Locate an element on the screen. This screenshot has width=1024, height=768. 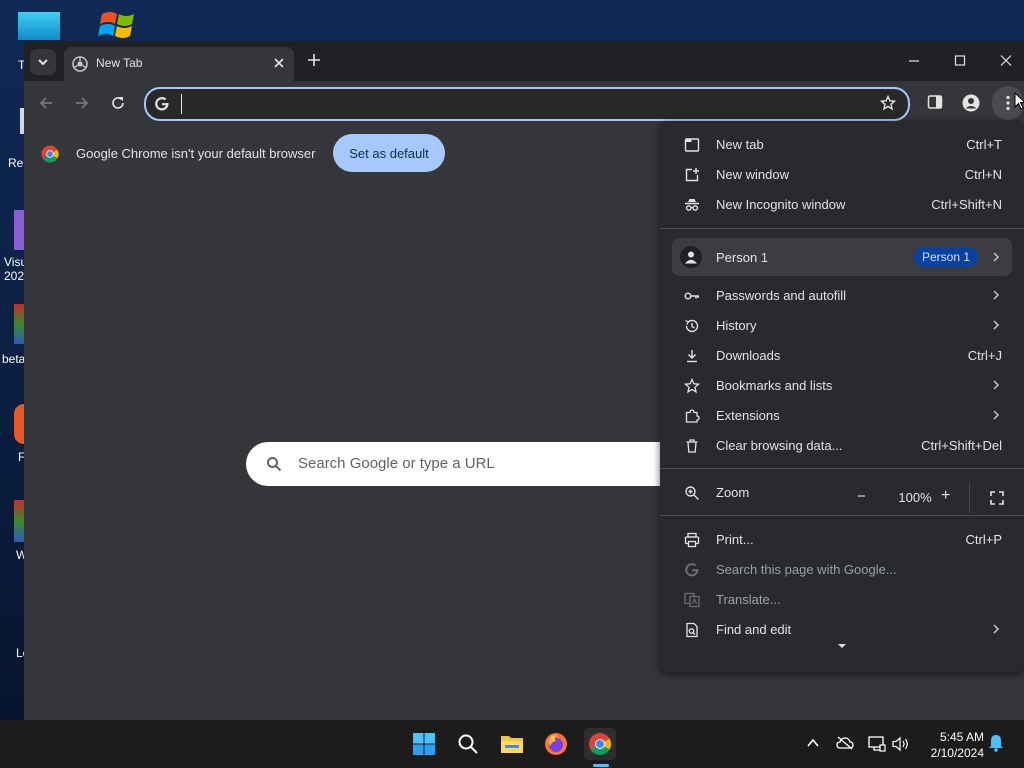
find-icon is located at coordinates (692, 630).